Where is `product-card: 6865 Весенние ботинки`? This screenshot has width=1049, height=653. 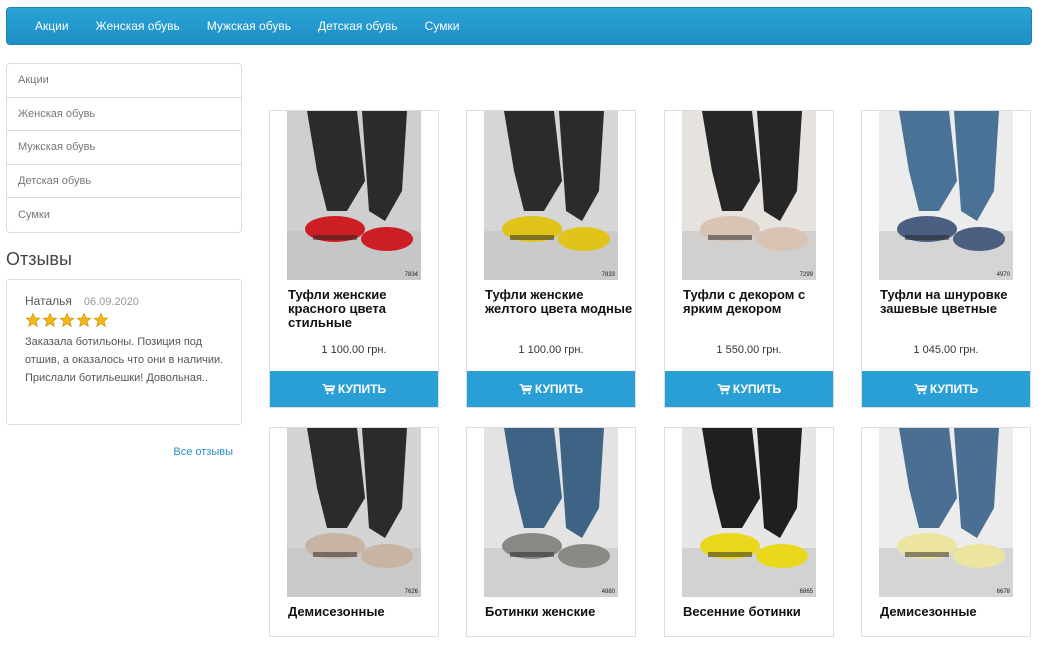 product-card: 6865 Весенние ботинки is located at coordinates (749, 532).